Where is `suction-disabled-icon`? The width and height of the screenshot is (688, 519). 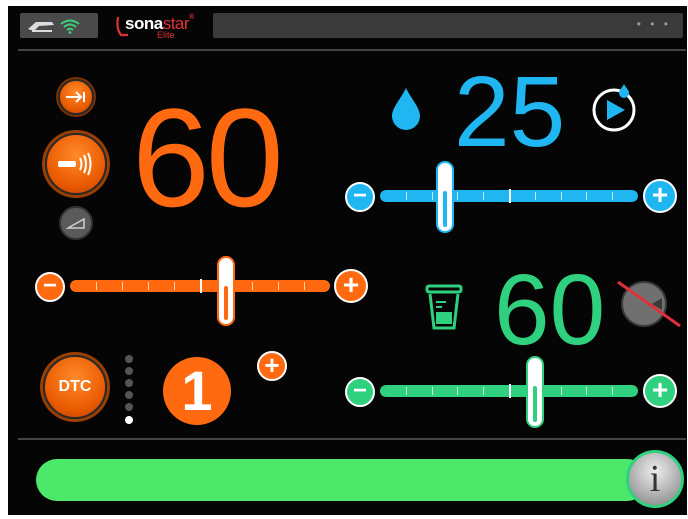 suction-disabled-icon is located at coordinates (649, 305).